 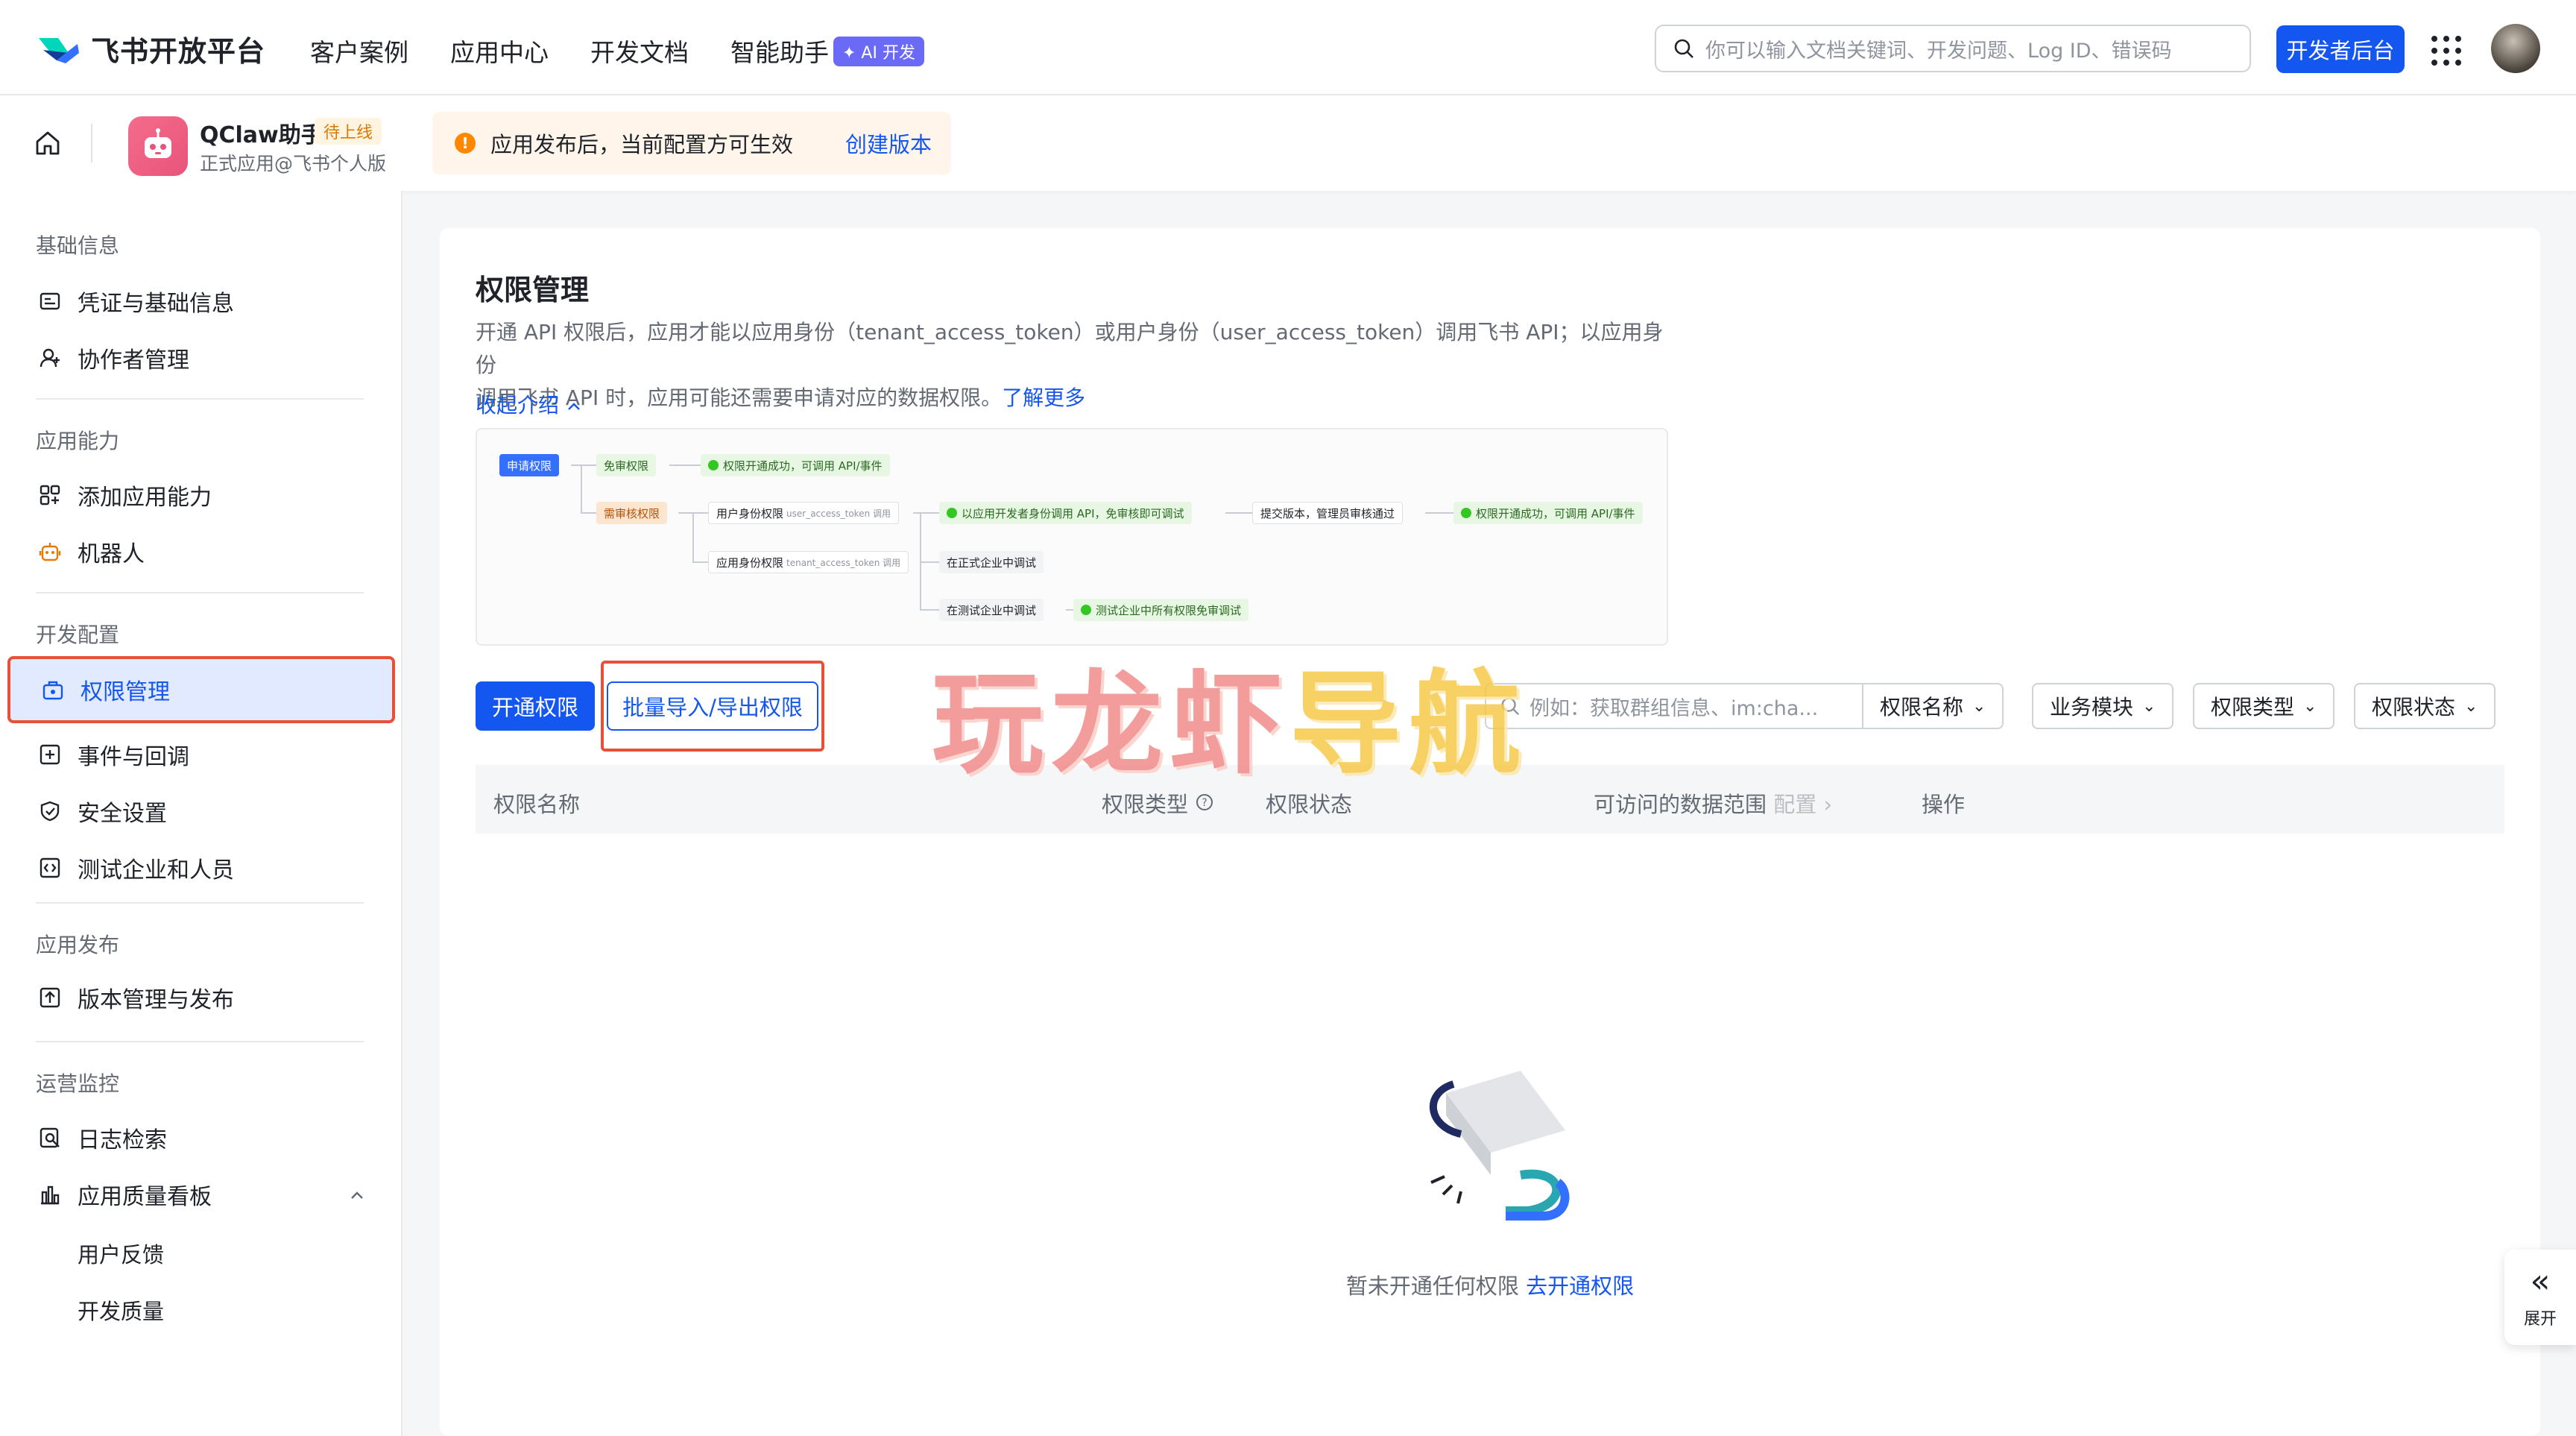 I want to click on sidebar-item-label: 版本管理与发布, so click(x=156, y=1000).